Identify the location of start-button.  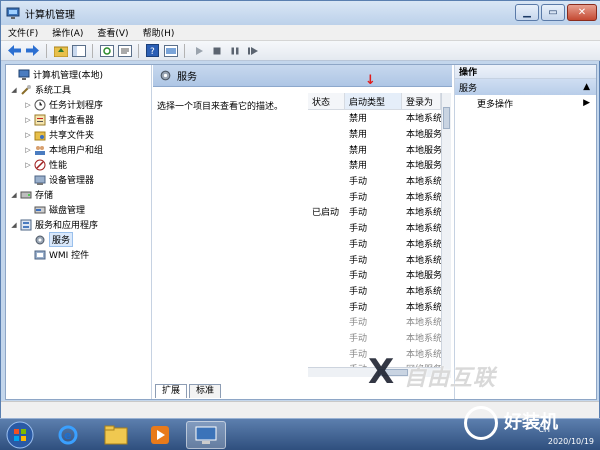
(20, 435).